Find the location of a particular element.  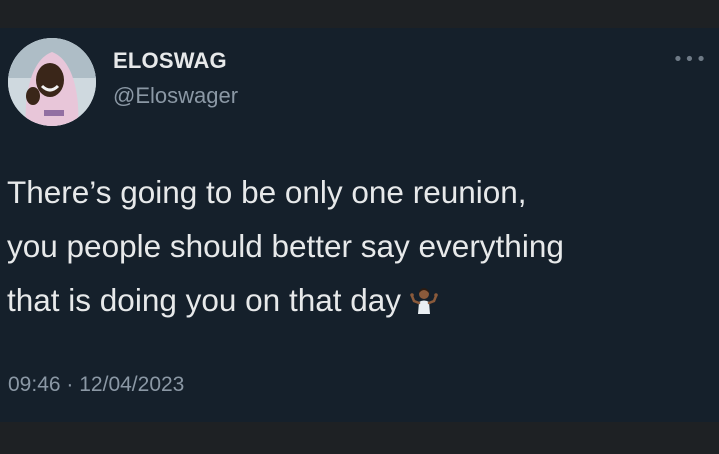

avatar is located at coordinates (52, 82).